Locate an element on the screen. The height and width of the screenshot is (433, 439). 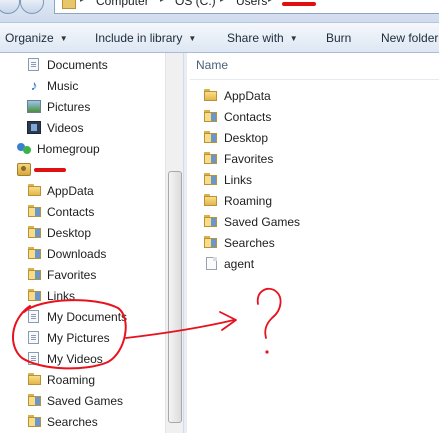
nav-item-label: Contacts is located at coordinates (71, 212).